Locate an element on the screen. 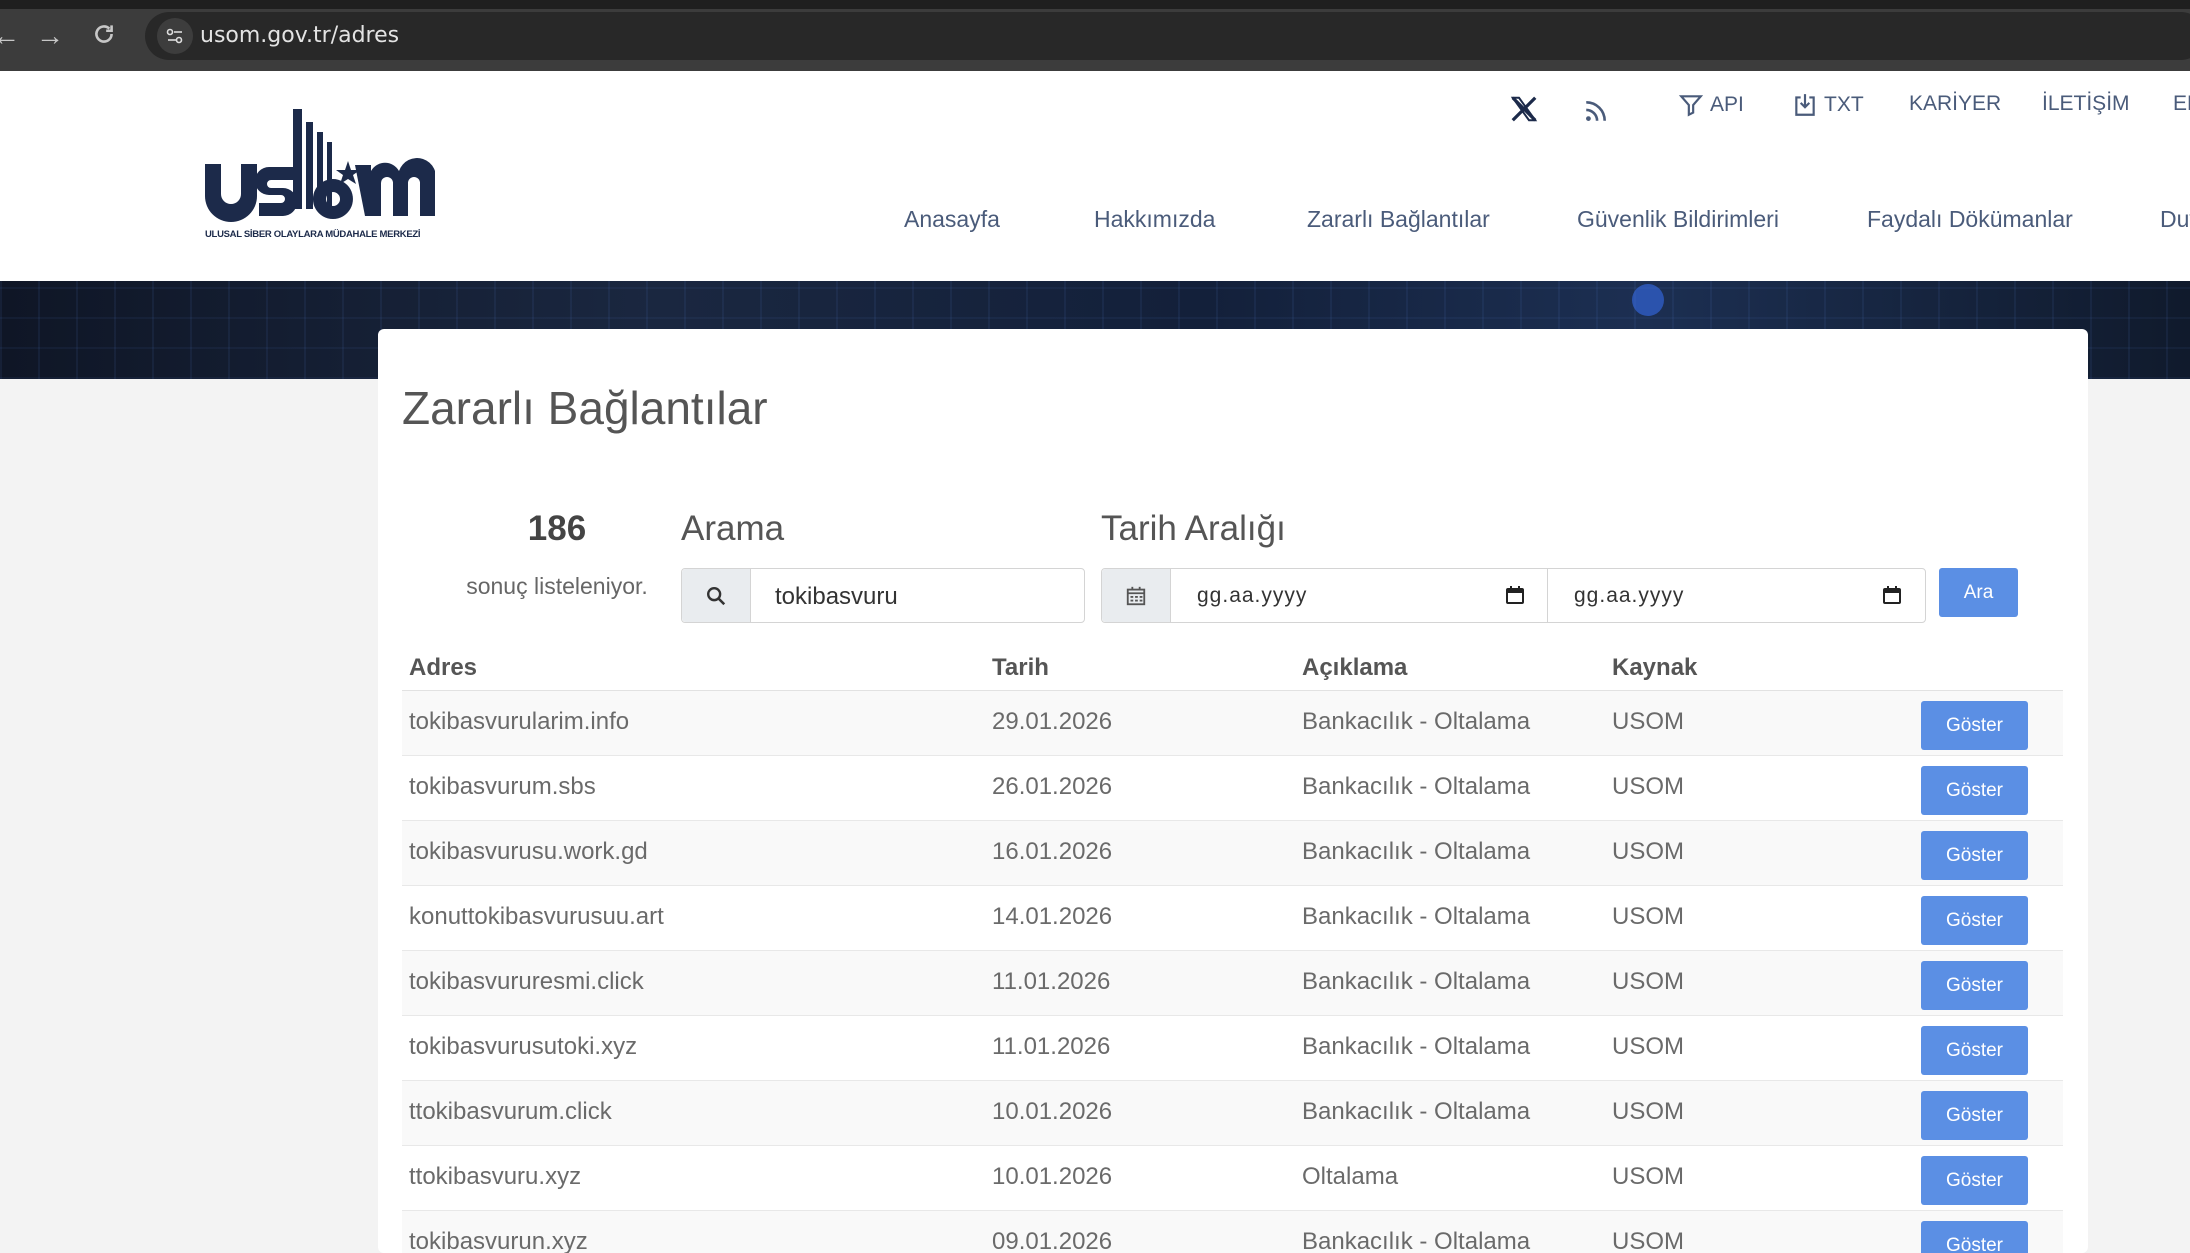 The height and width of the screenshot is (1253, 2190). column-header-adres: Adres is located at coordinates (443, 668).